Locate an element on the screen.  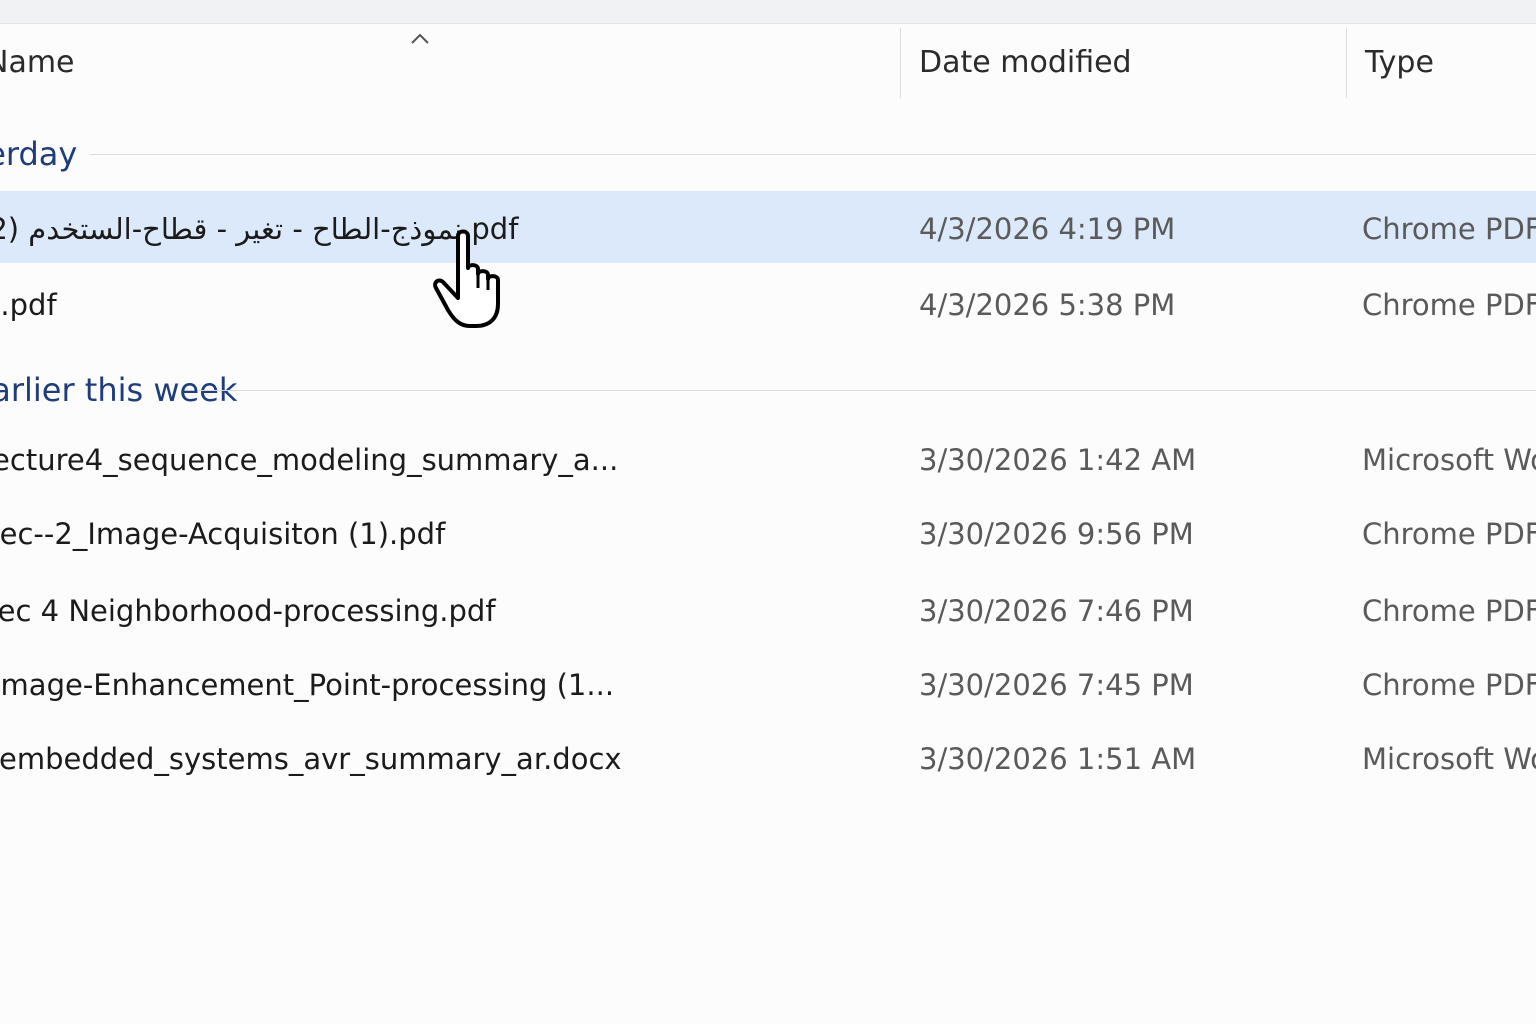
file-date-modified: 4/3/2026 4:19 PM is located at coordinates (1047, 229).